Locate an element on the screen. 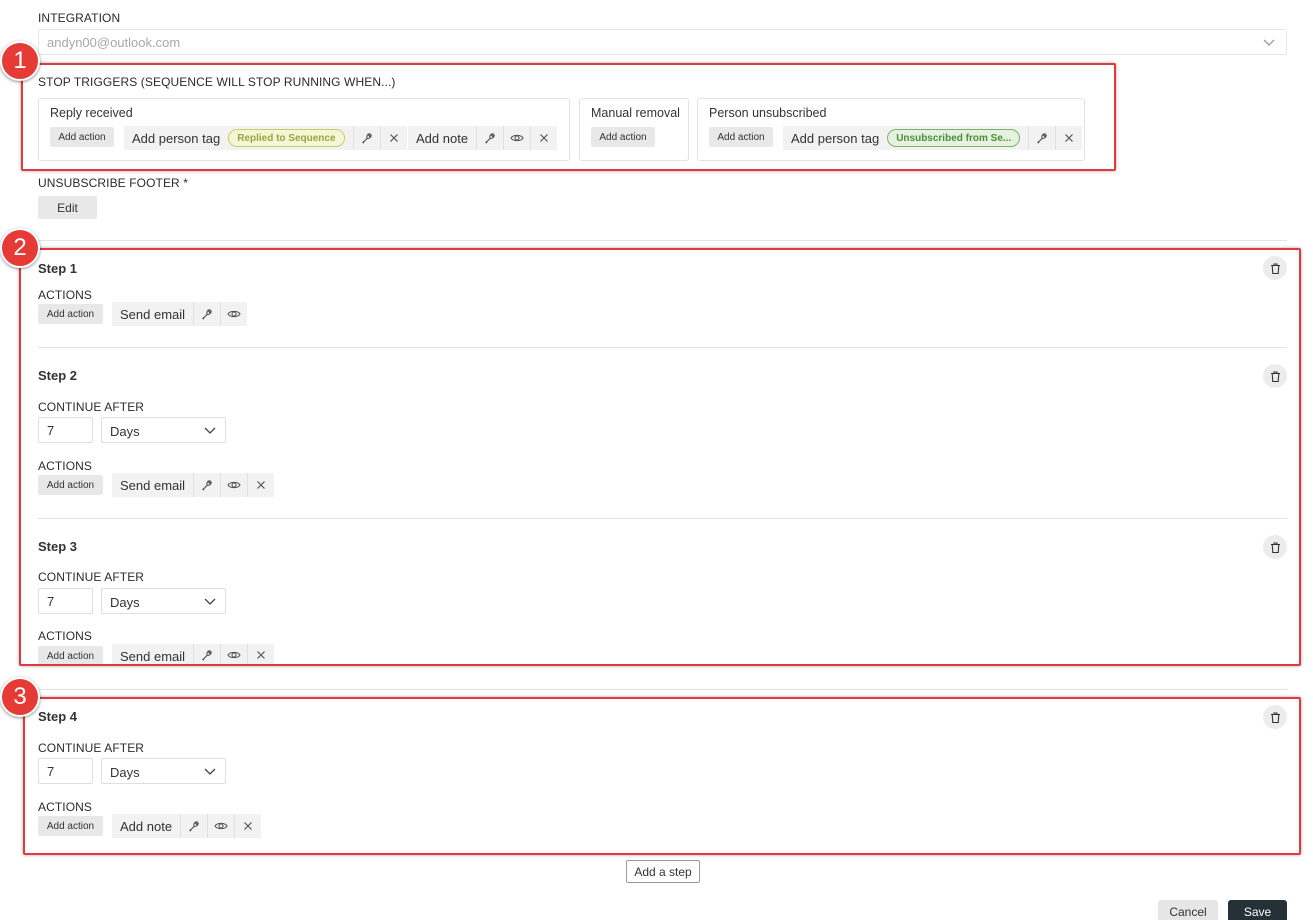 This screenshot has width=1313, height=920. save-button: Save is located at coordinates (1257, 910).